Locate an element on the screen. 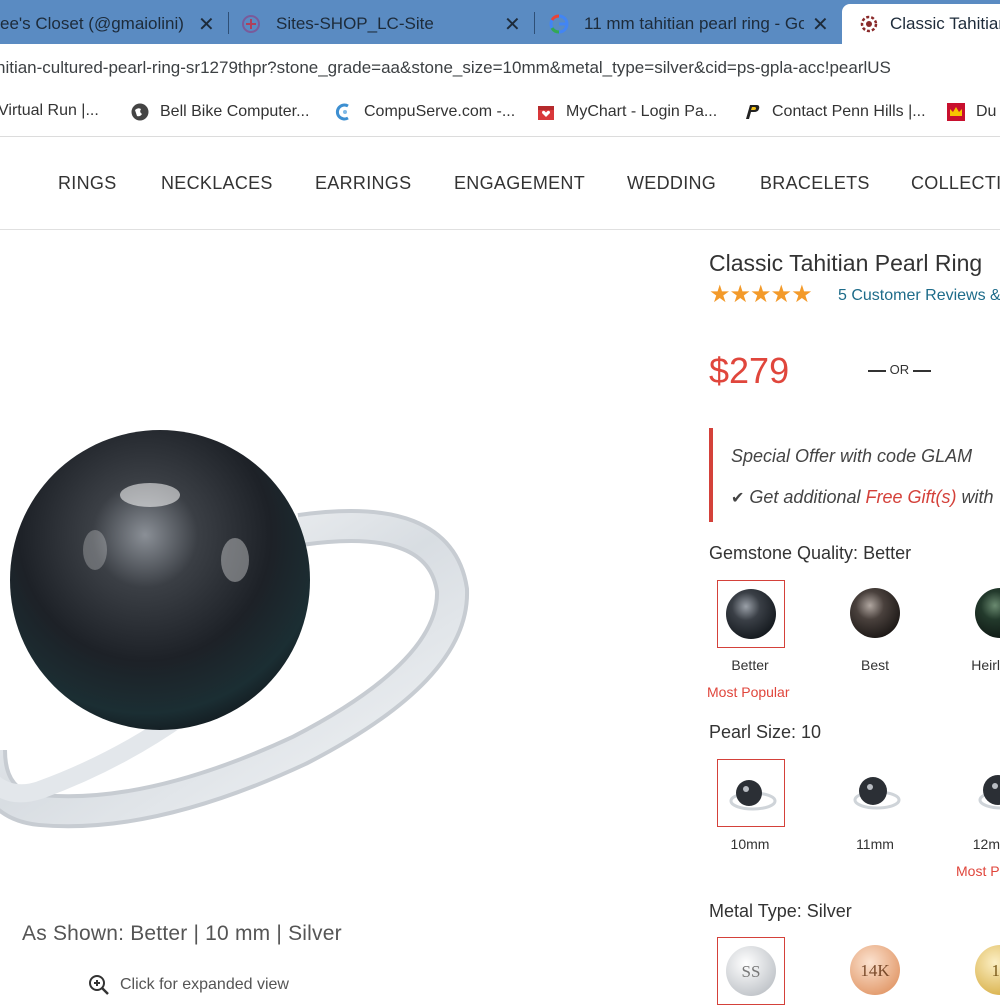 The width and height of the screenshot is (1000, 1005). most-popular-badge: Most P is located at coordinates (978, 871).